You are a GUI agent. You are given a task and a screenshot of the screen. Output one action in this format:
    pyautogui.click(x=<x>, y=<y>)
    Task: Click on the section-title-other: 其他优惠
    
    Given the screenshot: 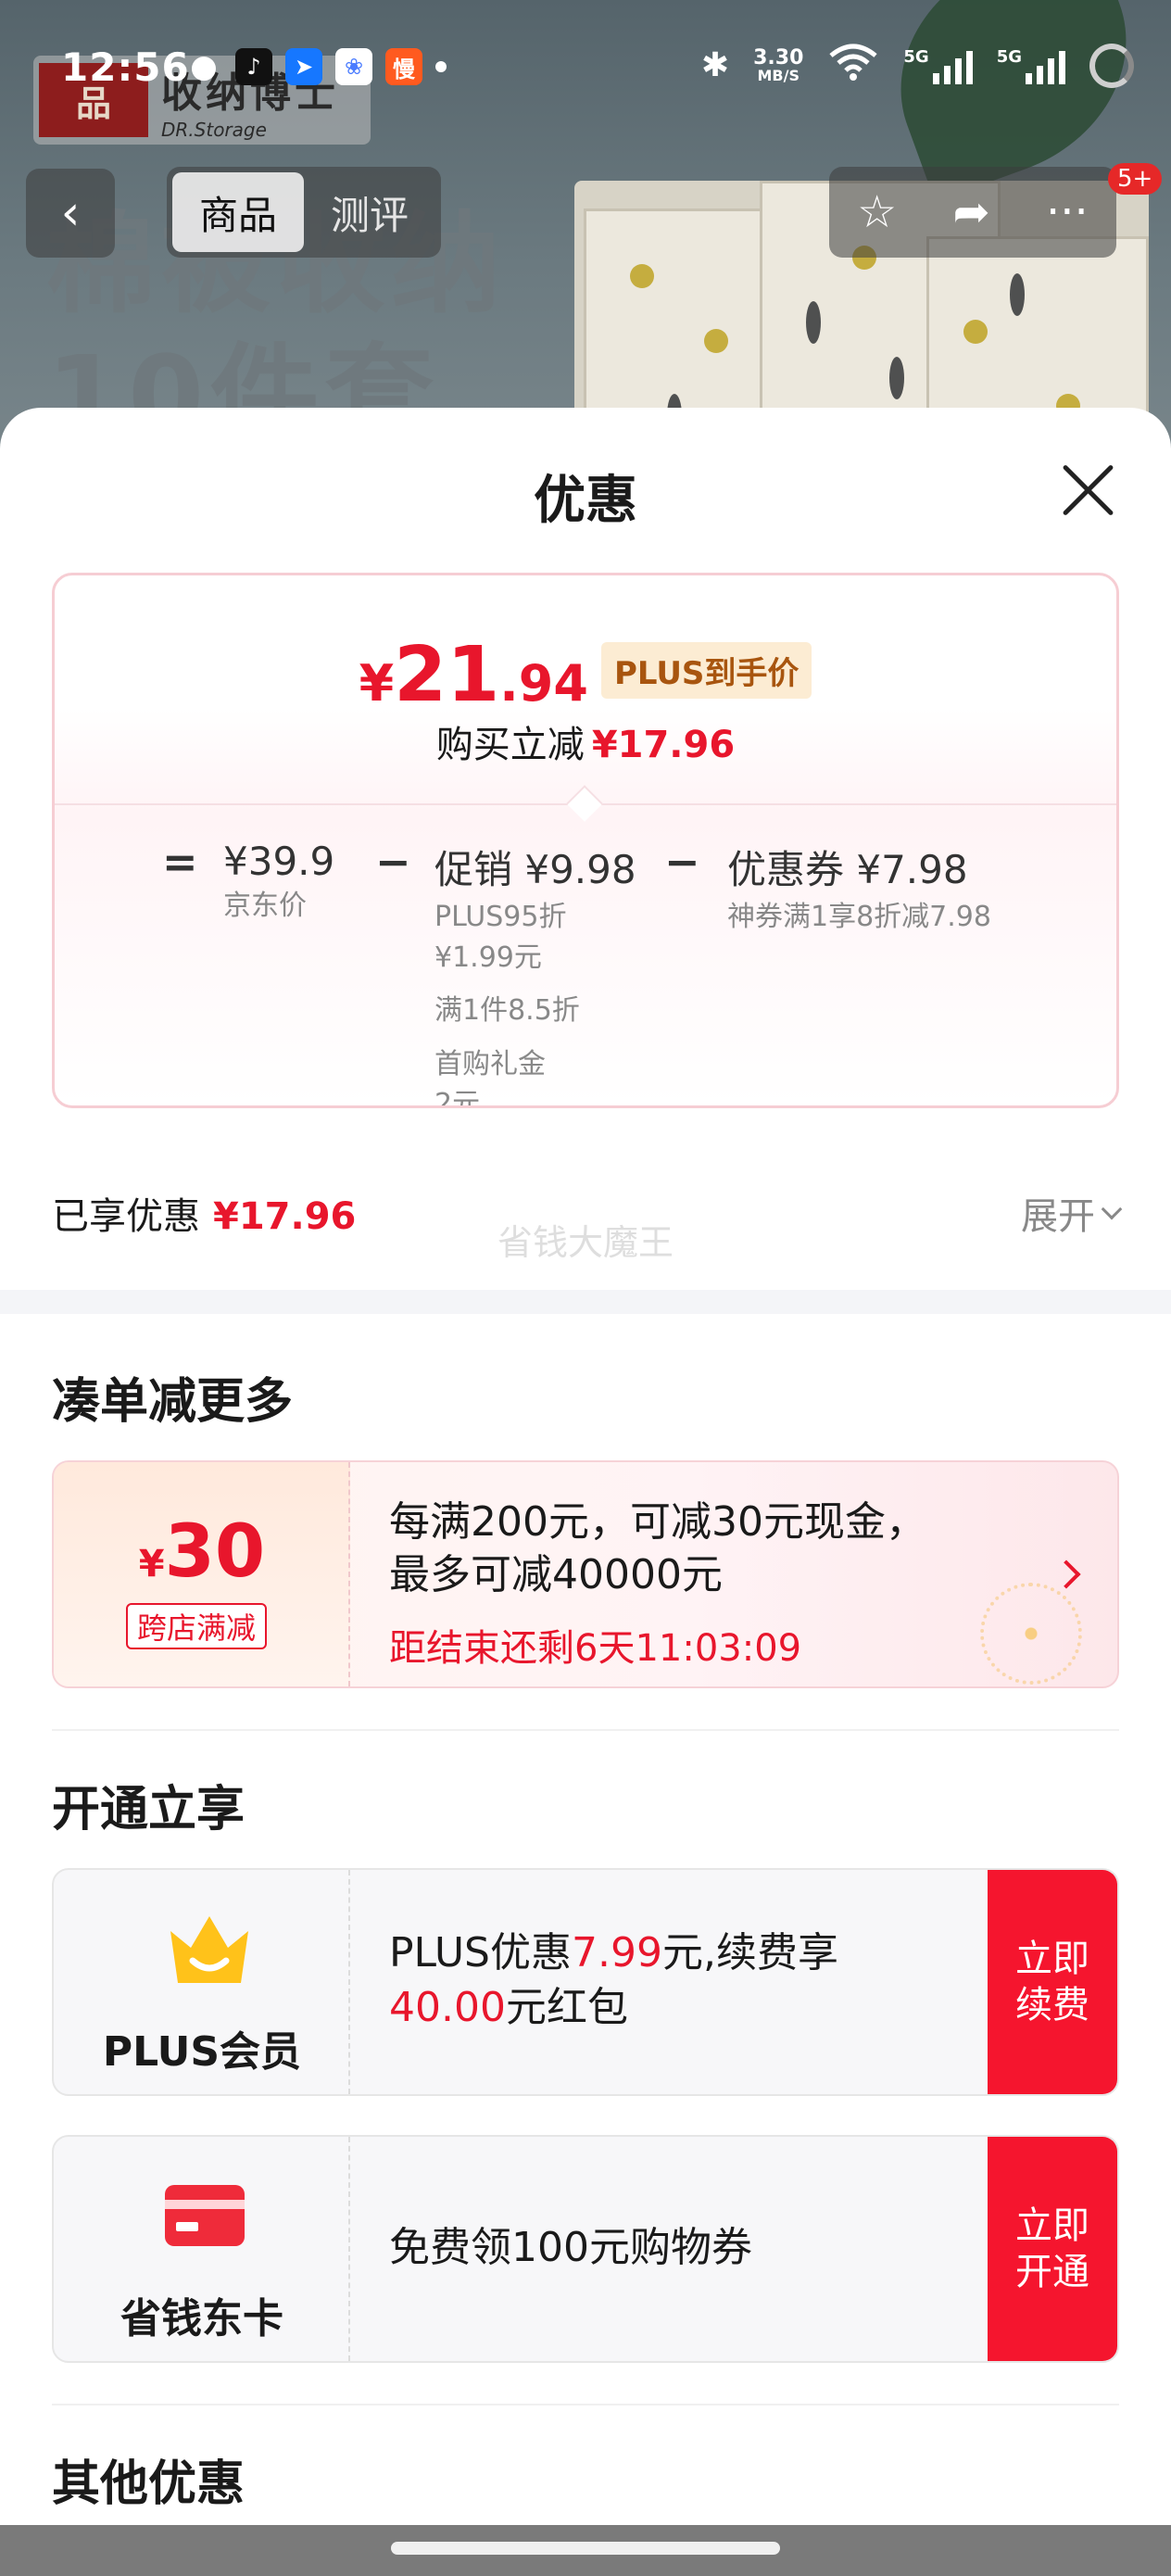 What is the action you would take?
    pyautogui.click(x=149, y=2484)
    